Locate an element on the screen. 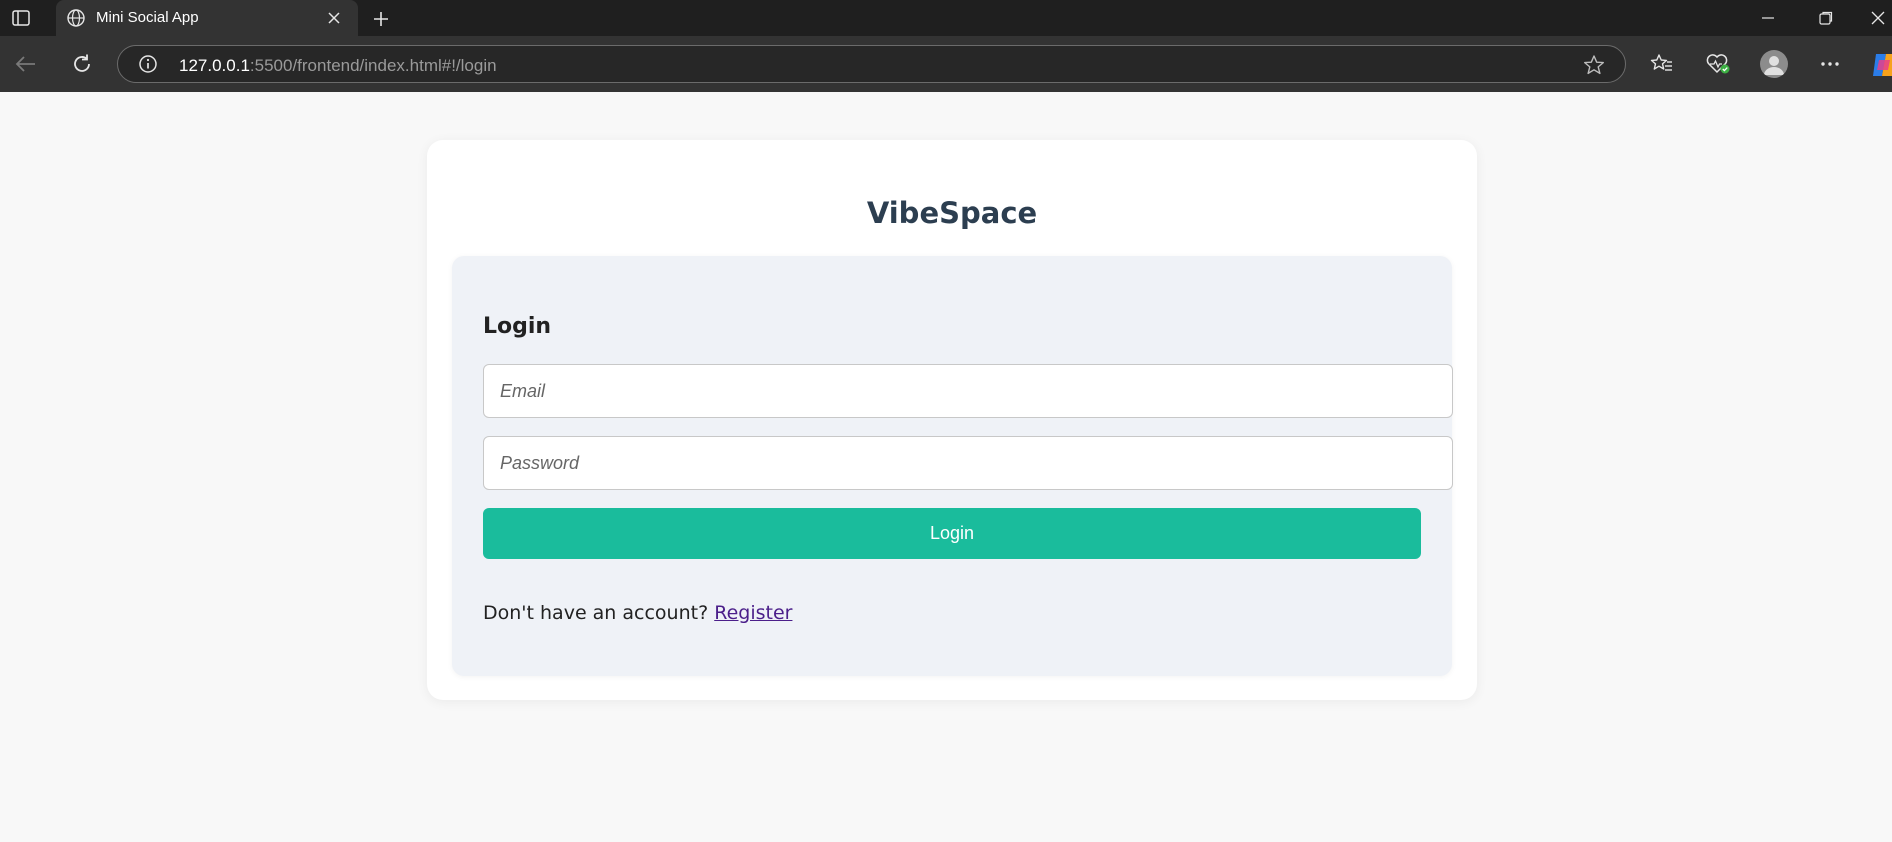 Image resolution: width=1892 pixels, height=842 pixels. plus-icon is located at coordinates (381, 19).